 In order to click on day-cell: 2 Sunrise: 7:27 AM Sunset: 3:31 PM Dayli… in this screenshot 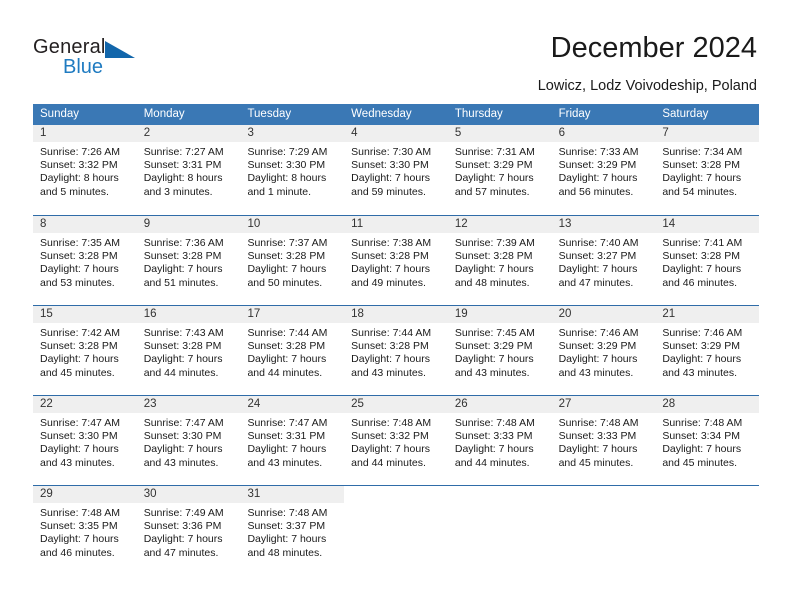, I will do `click(188, 169)`.